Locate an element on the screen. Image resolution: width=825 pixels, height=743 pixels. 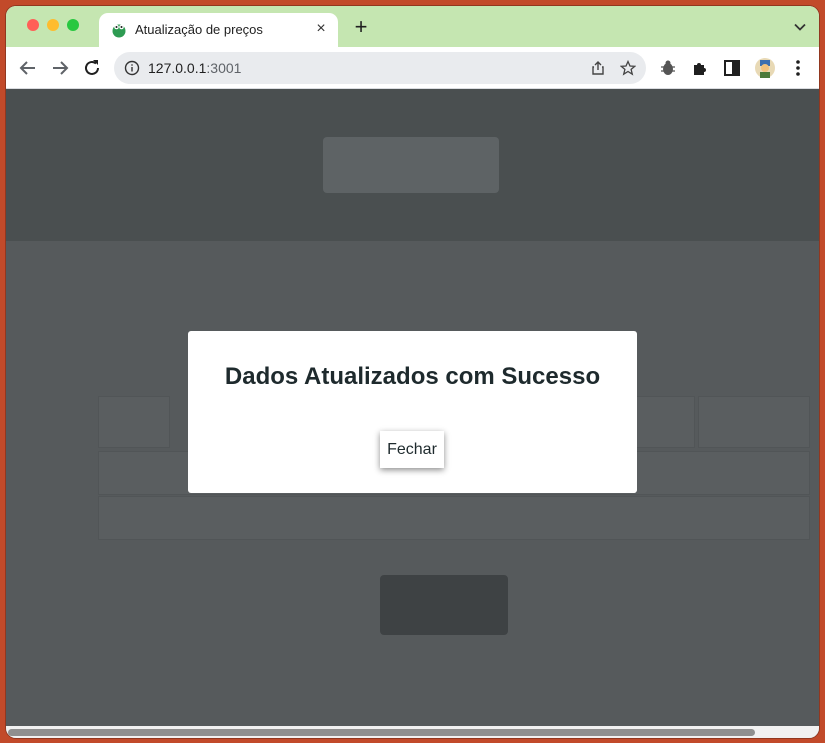
modal-title: Dados Atualizados com Sucesso is located at coordinates (412, 376).